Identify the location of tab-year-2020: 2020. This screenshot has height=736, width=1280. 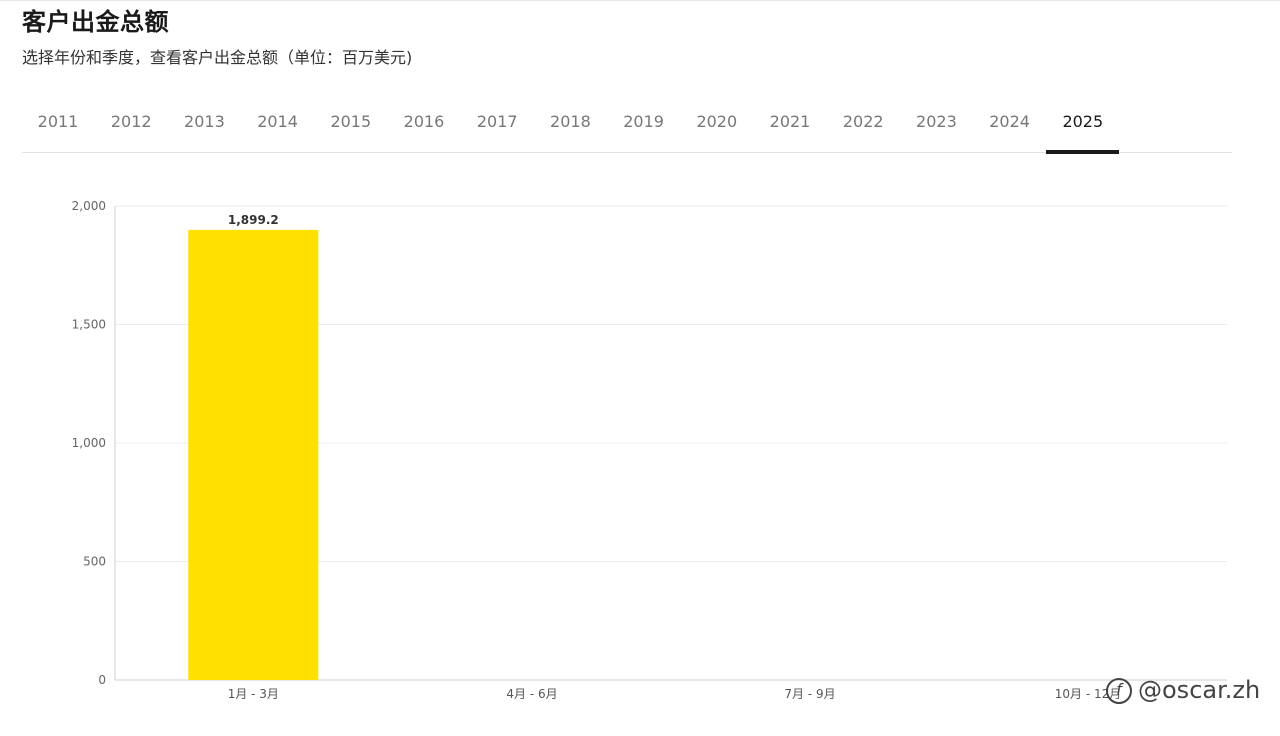
(716, 132).